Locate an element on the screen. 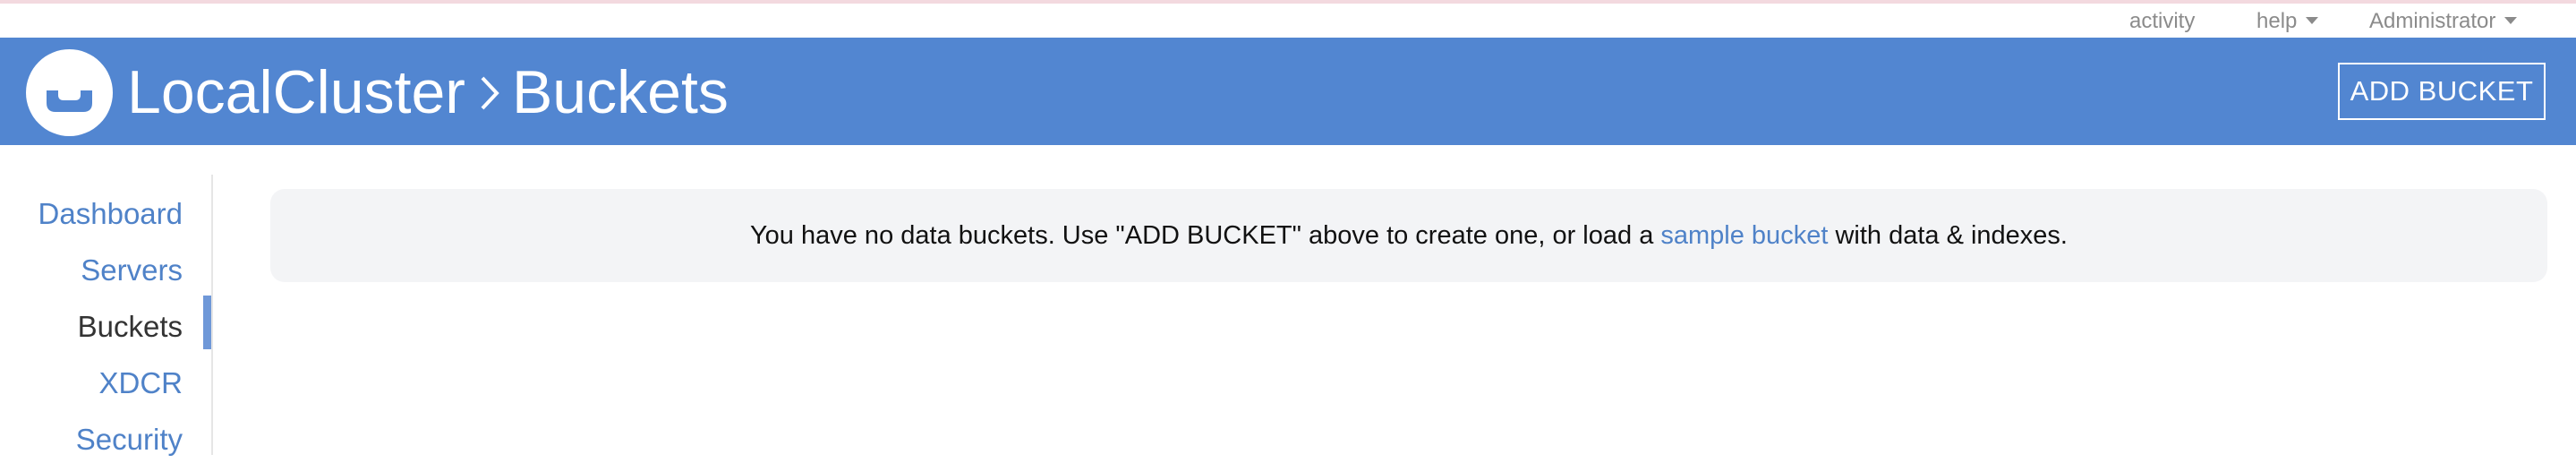 The width and height of the screenshot is (2576, 463). notice-text-end: with data & indexes. is located at coordinates (1948, 235).